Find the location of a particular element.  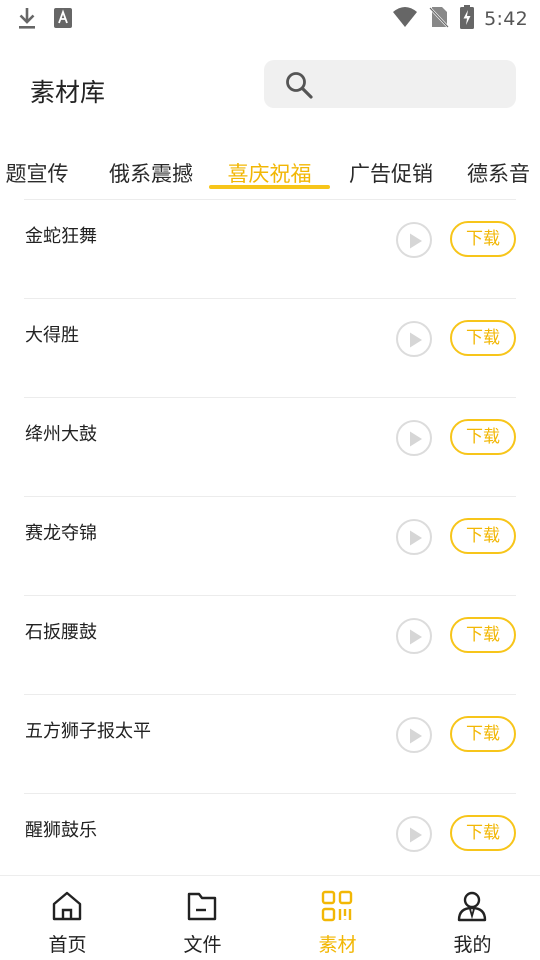

bottom-nav: 首页 文件 素材 我的 is located at coordinates (270, 917).